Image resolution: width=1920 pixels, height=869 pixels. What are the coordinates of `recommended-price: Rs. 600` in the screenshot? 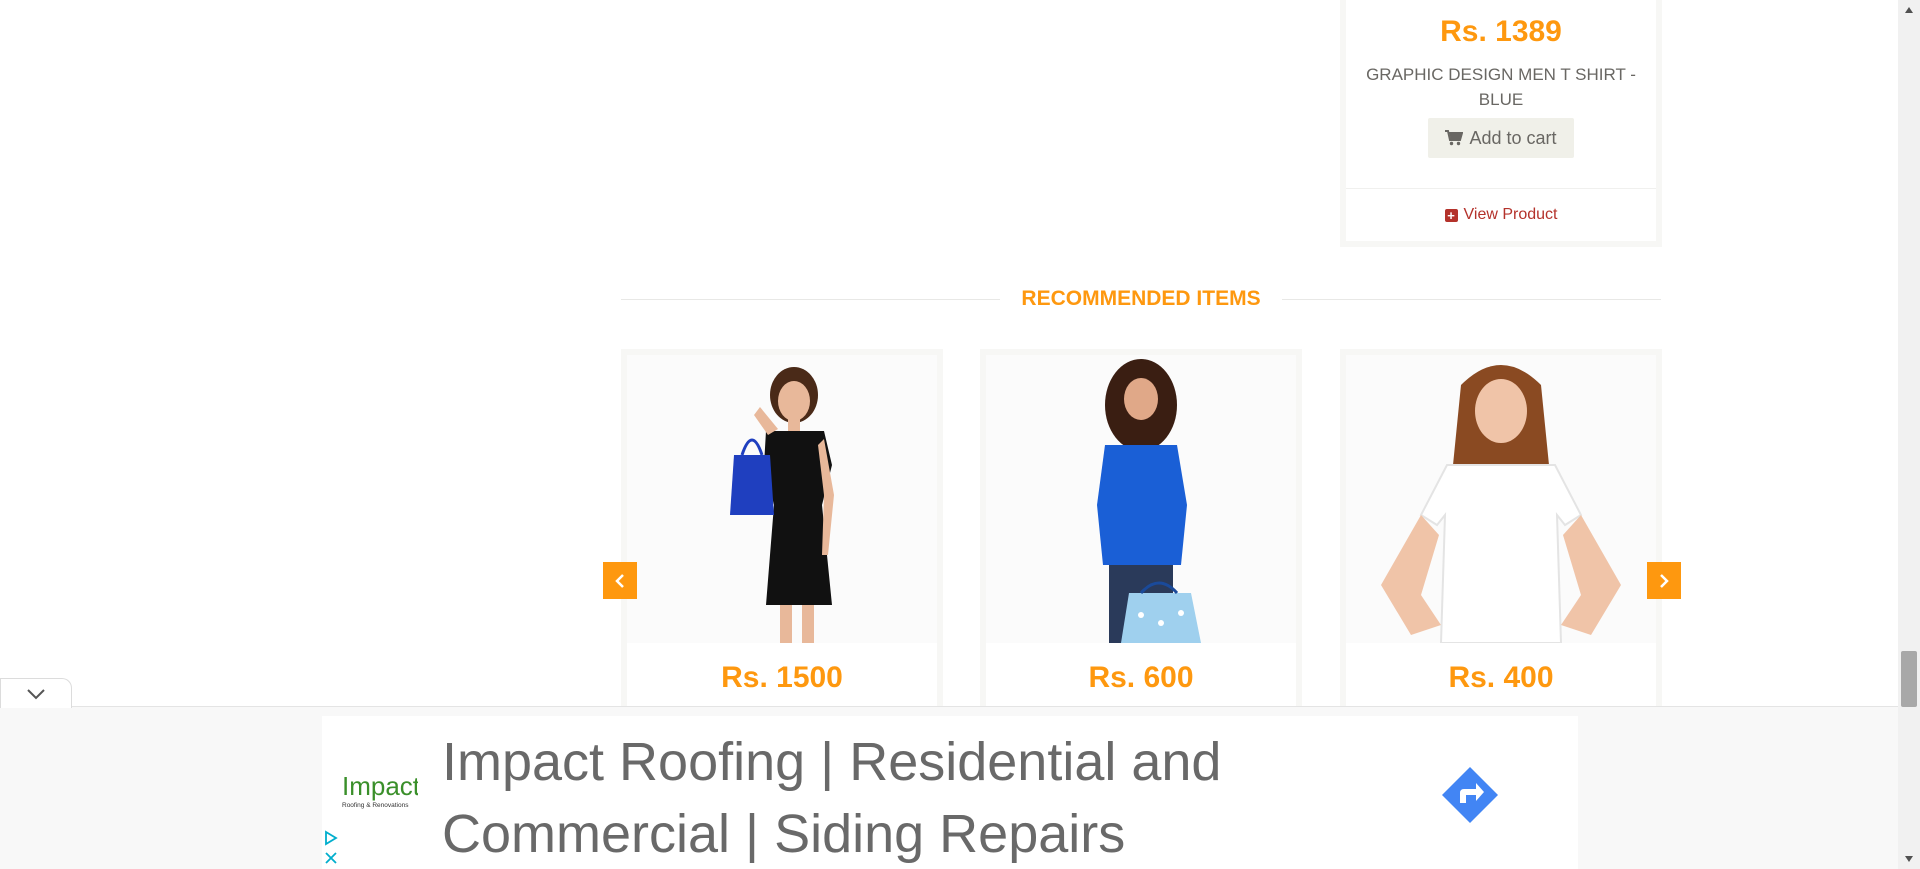 It's located at (1141, 677).